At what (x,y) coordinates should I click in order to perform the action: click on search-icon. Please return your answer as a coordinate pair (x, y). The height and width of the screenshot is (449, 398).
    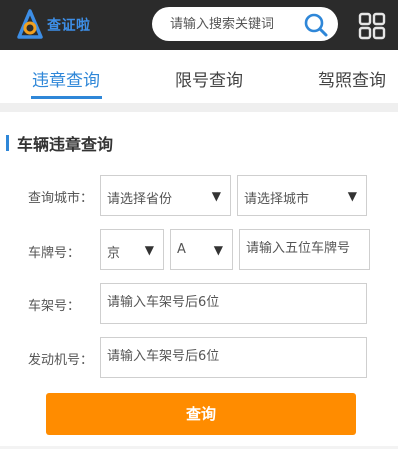
    Looking at the image, I should click on (316, 25).